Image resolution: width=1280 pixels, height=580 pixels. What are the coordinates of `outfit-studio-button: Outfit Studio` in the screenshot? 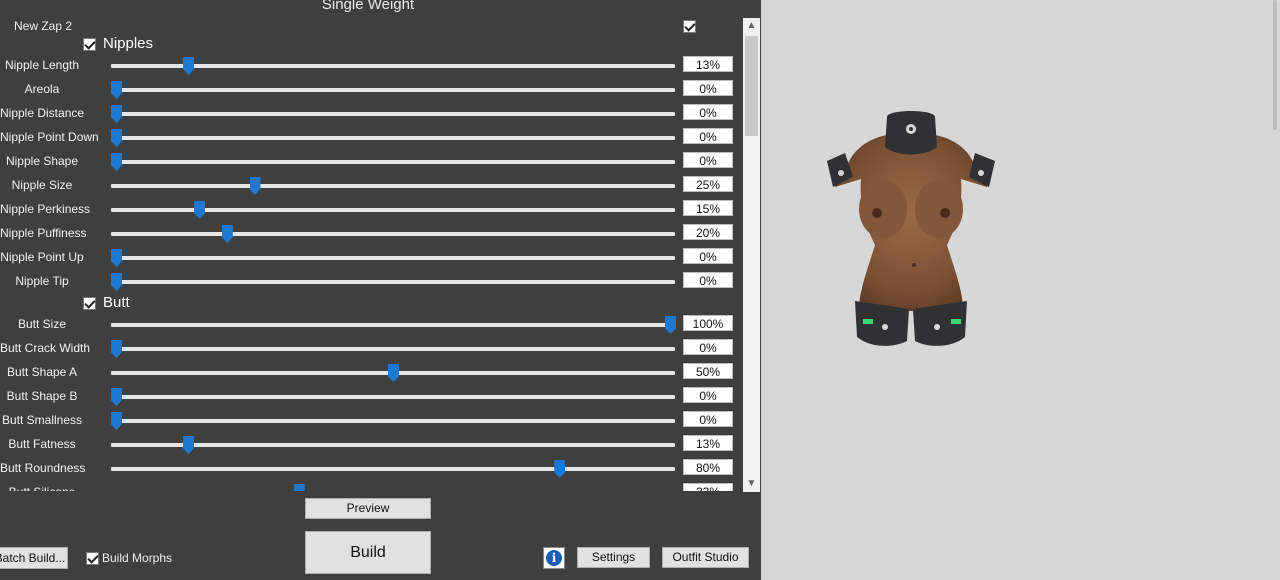 It's located at (705, 557).